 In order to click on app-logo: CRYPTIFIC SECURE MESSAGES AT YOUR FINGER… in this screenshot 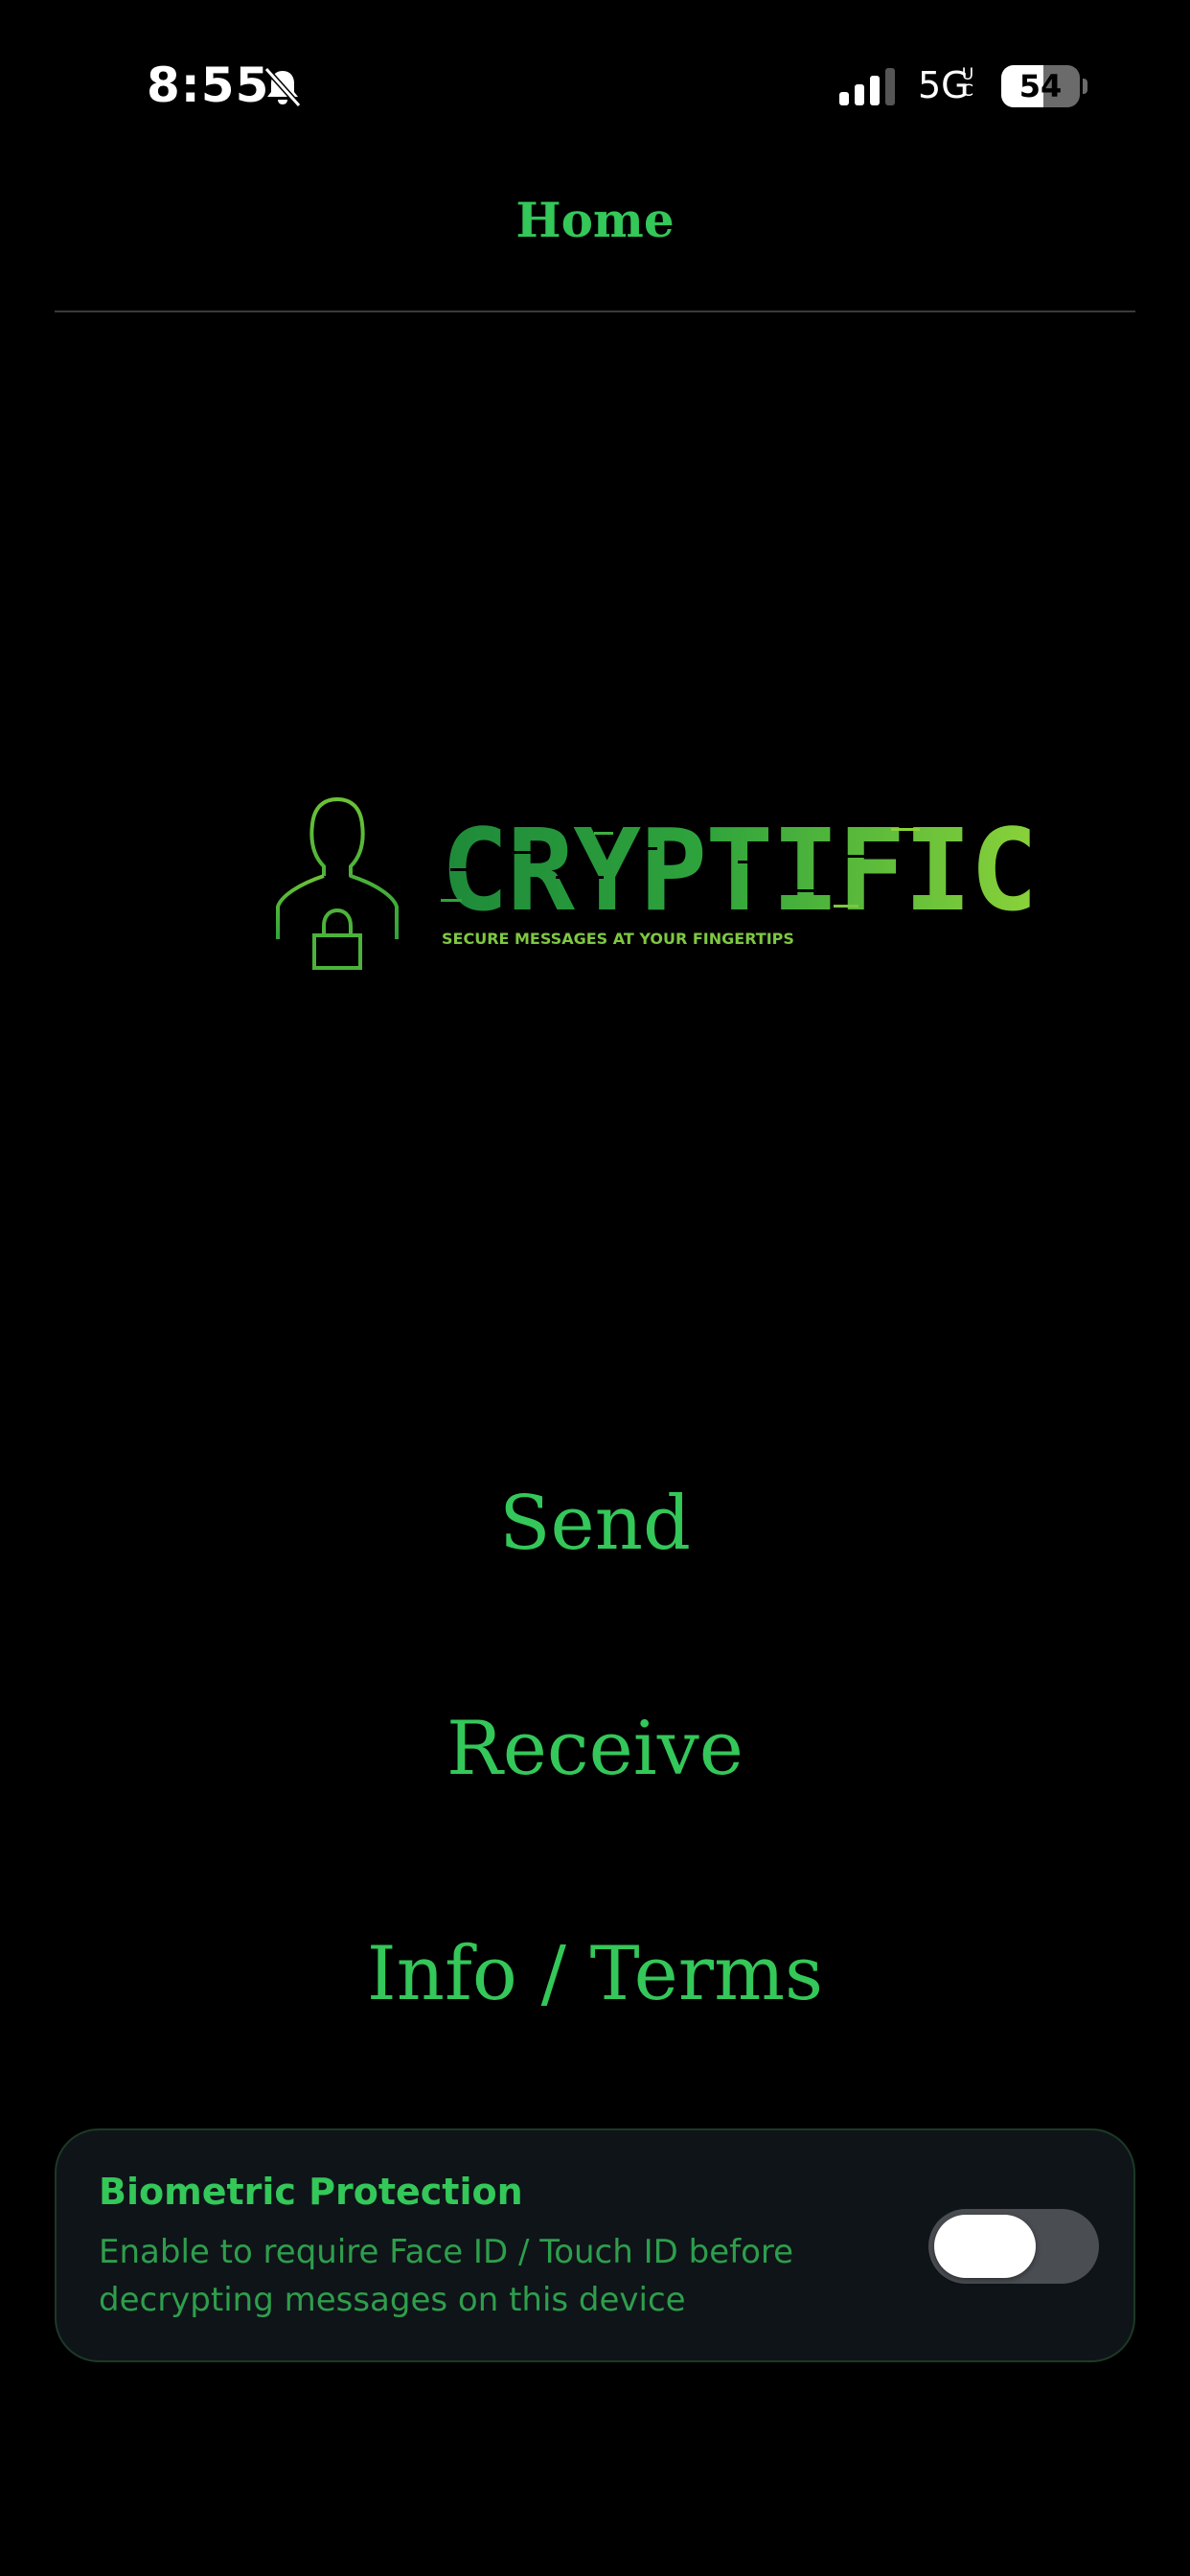, I will do `click(653, 891)`.